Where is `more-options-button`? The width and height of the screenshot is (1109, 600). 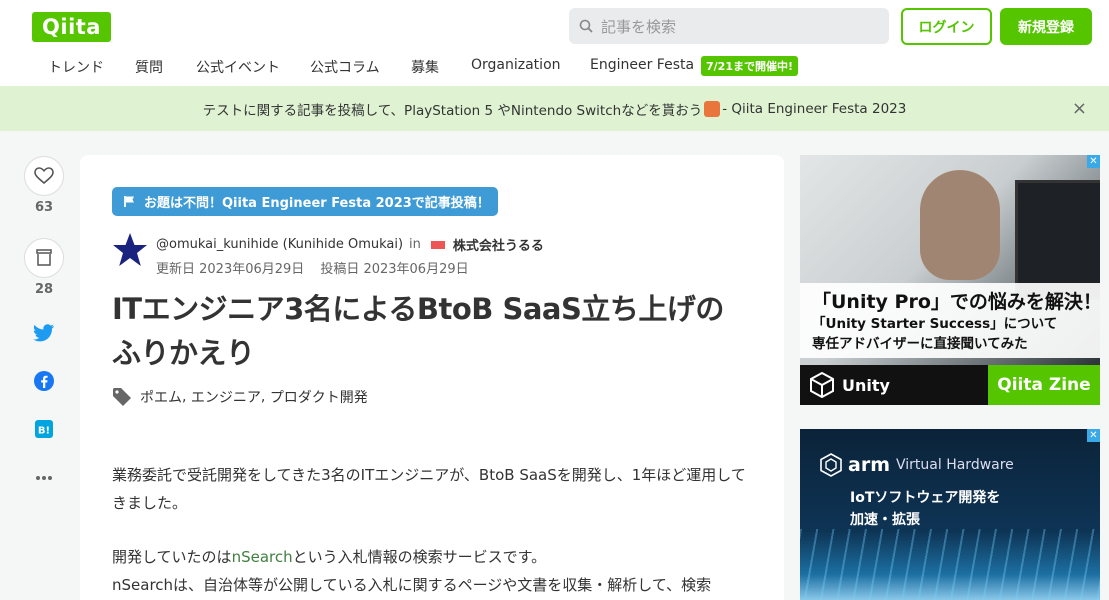
more-options-button is located at coordinates (44, 478).